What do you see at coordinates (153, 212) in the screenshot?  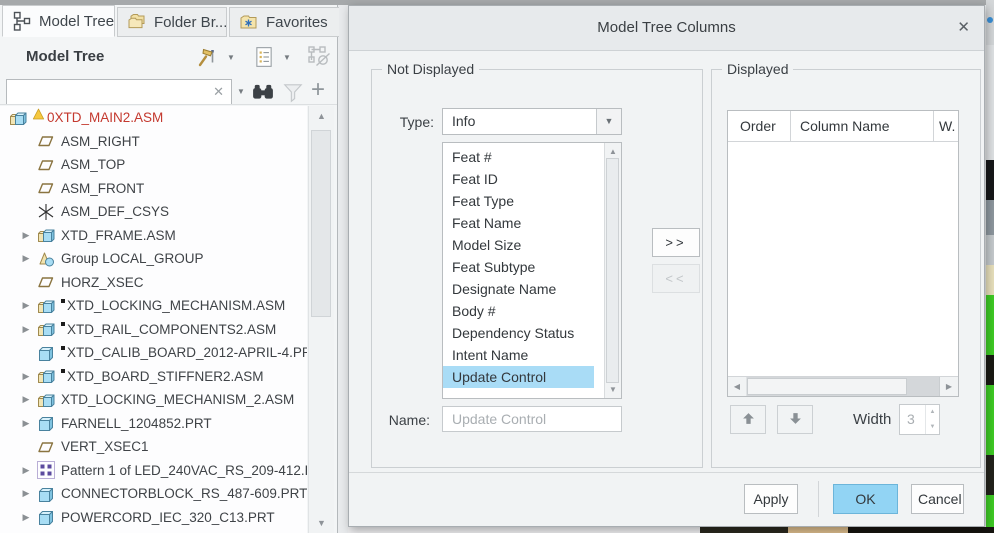 I see `tree-item: ASM_DEF_CSYS` at bounding box center [153, 212].